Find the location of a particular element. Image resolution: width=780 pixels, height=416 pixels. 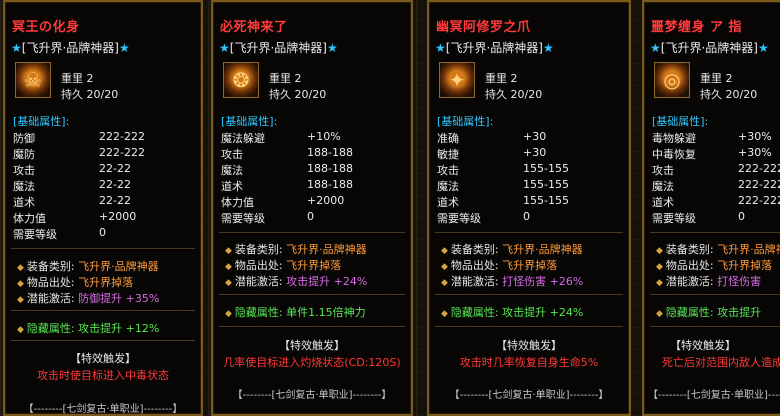

stat-row: 道术 22-22 is located at coordinates (72, 202).